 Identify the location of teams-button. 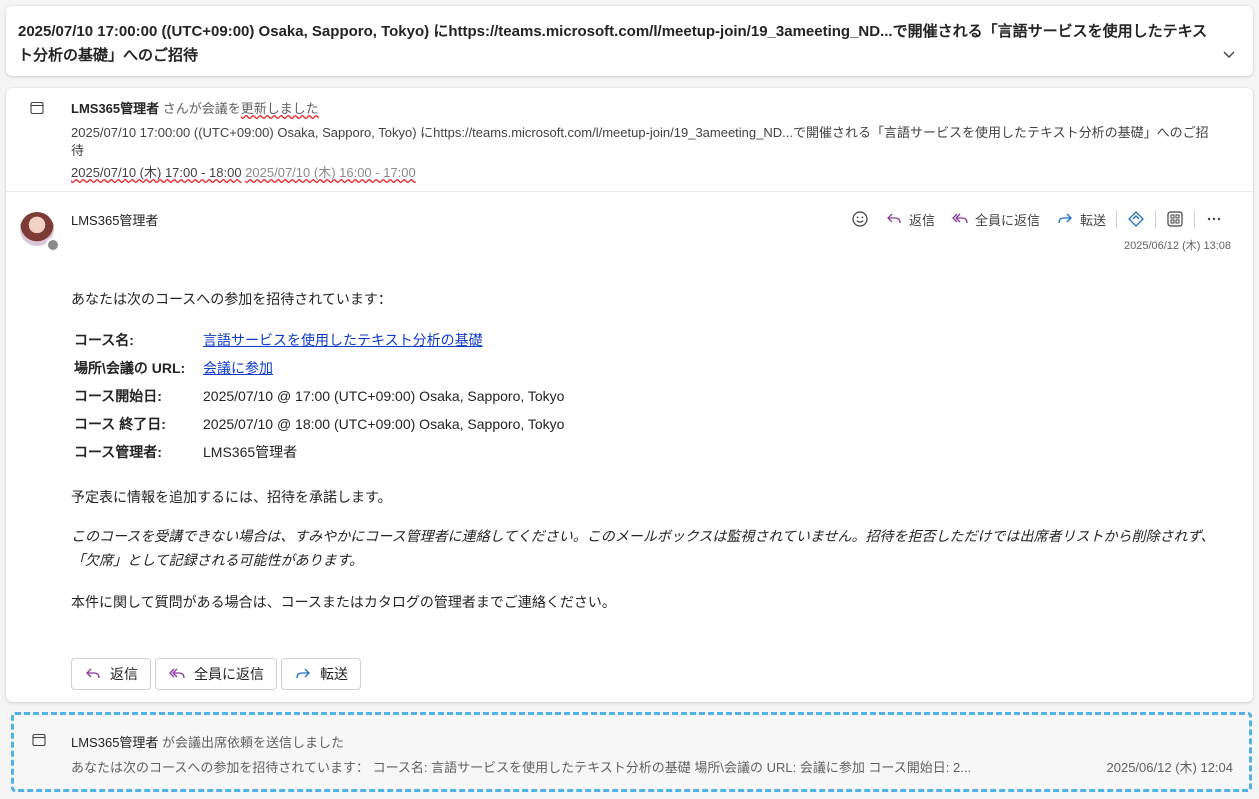
(1136, 219).